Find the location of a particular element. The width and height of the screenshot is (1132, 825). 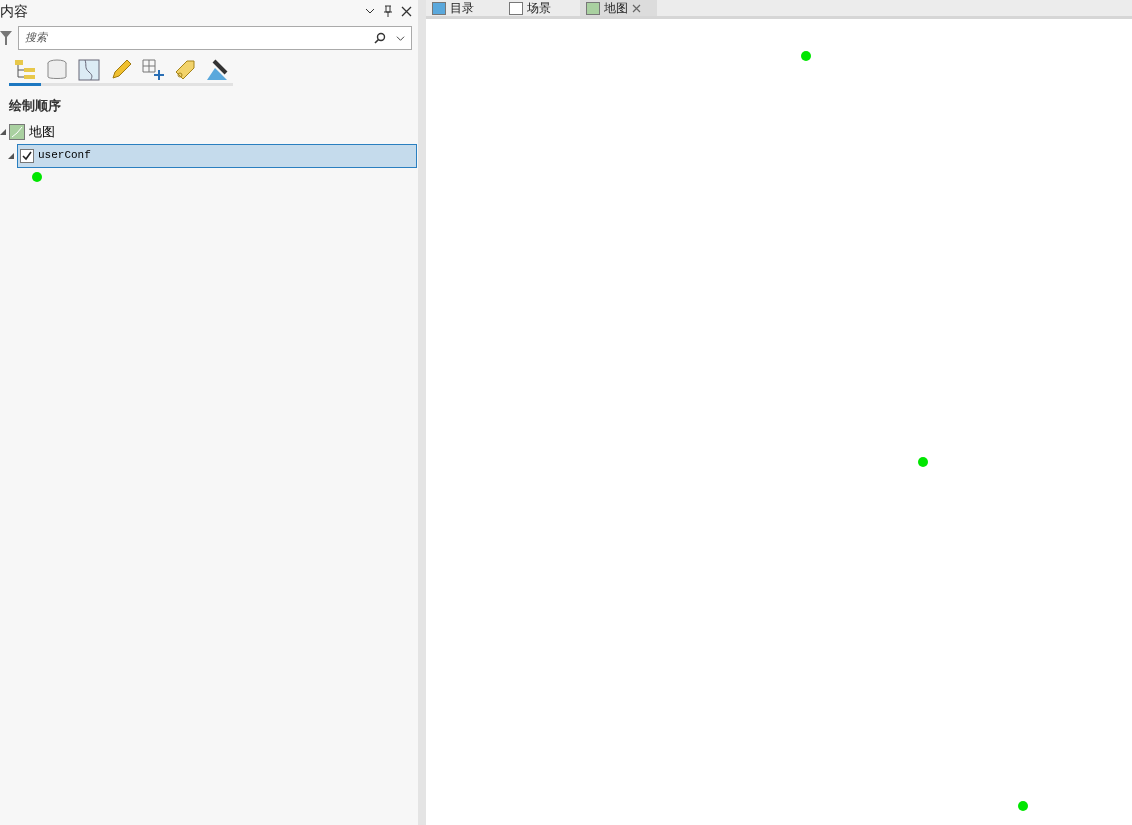

database-icon is located at coordinates (57, 69).